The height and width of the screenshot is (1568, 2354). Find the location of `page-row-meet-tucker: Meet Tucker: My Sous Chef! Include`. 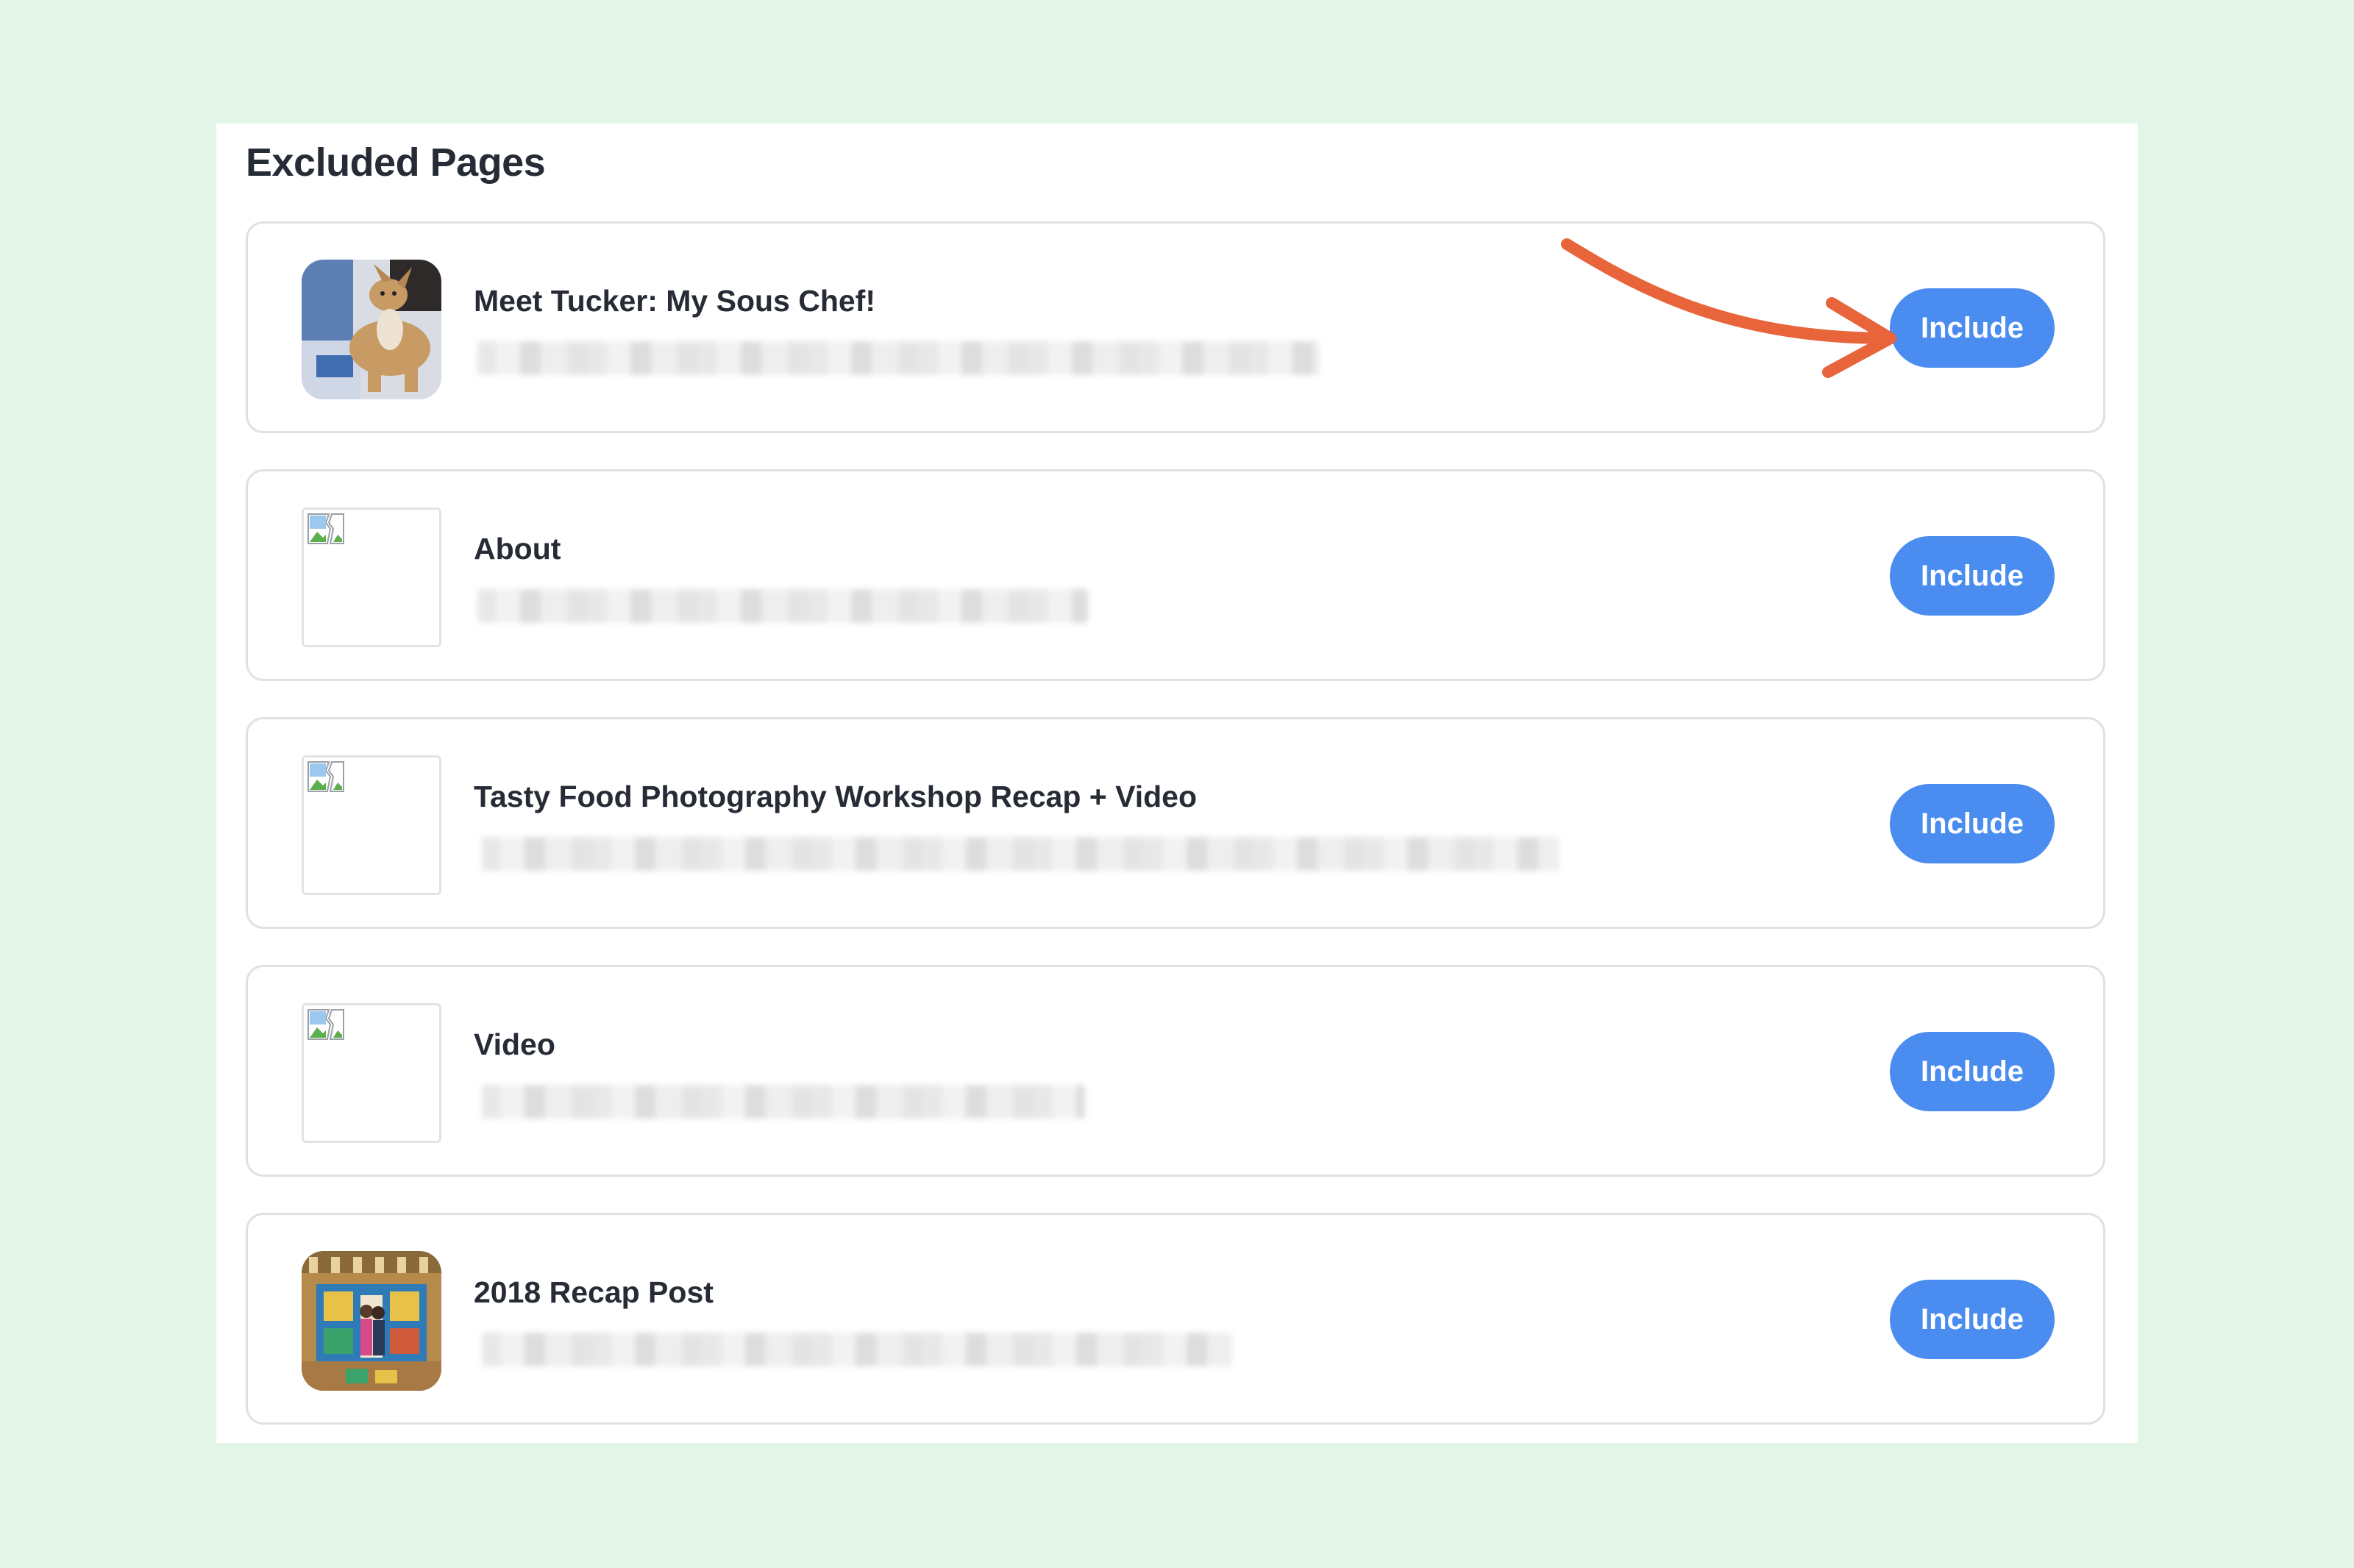

page-row-meet-tucker: Meet Tucker: My Sous Chef! Include is located at coordinates (1175, 327).